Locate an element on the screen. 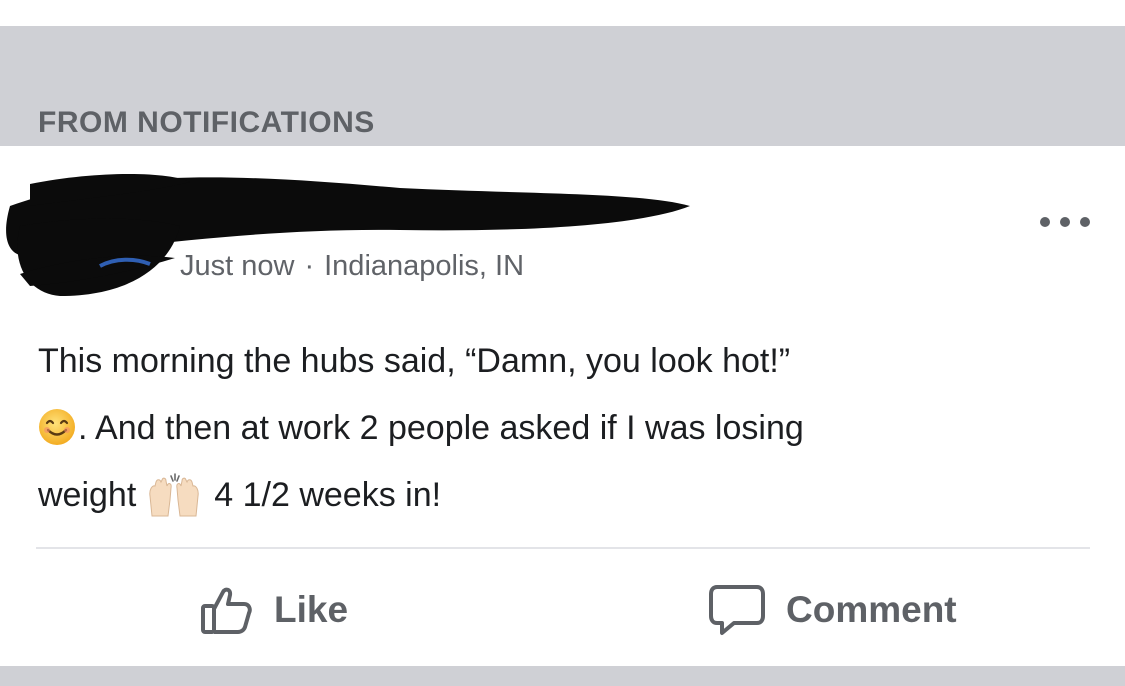 This screenshot has width=1125, height=686. post-text-segment: 4 1/2 weeks in! is located at coordinates (328, 495).